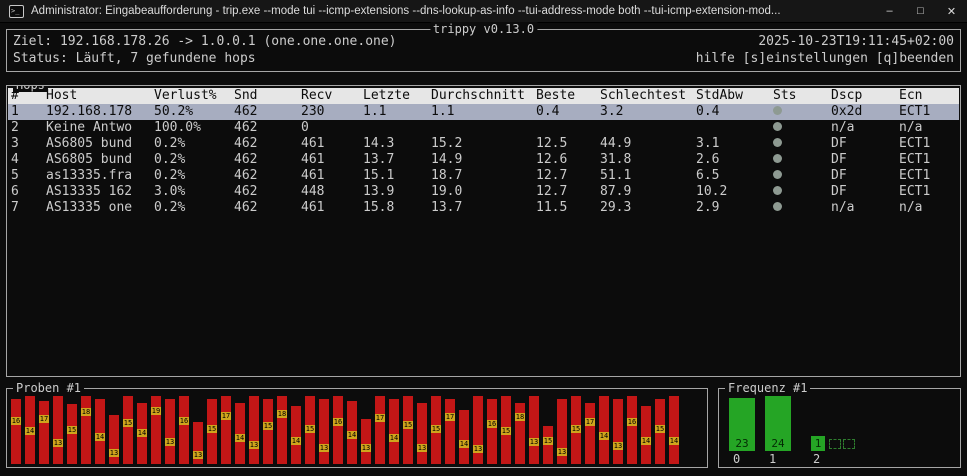 This screenshot has height=476, width=967. What do you see at coordinates (616, 207) in the screenshot?
I see `hop-cell: 29.3` at bounding box center [616, 207].